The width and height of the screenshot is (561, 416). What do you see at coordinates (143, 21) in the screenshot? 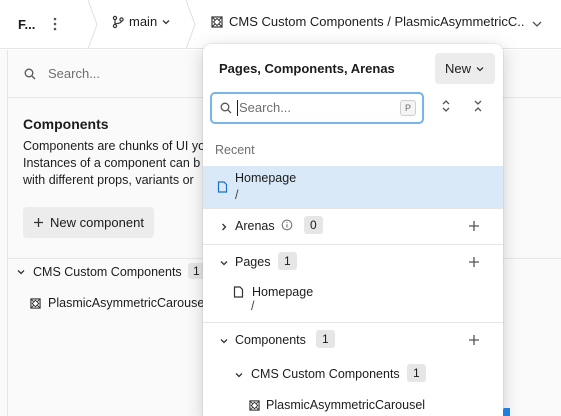
I see `branch-name: main` at bounding box center [143, 21].